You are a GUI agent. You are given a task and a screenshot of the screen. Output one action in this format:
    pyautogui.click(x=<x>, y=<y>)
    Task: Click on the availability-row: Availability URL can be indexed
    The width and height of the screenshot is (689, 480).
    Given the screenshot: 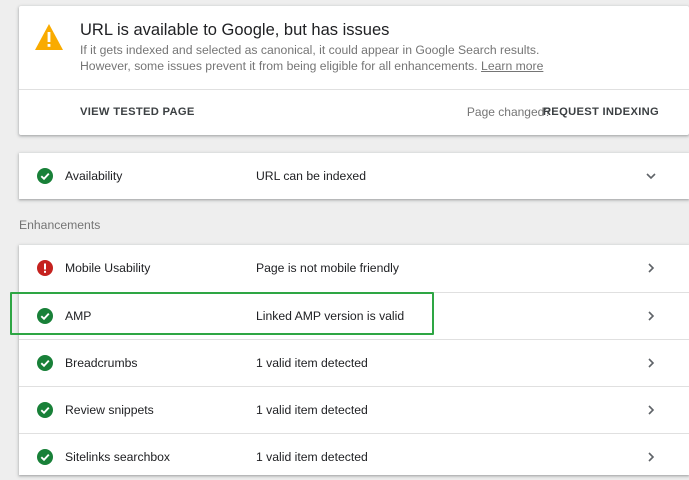 What is the action you would take?
    pyautogui.click(x=354, y=176)
    